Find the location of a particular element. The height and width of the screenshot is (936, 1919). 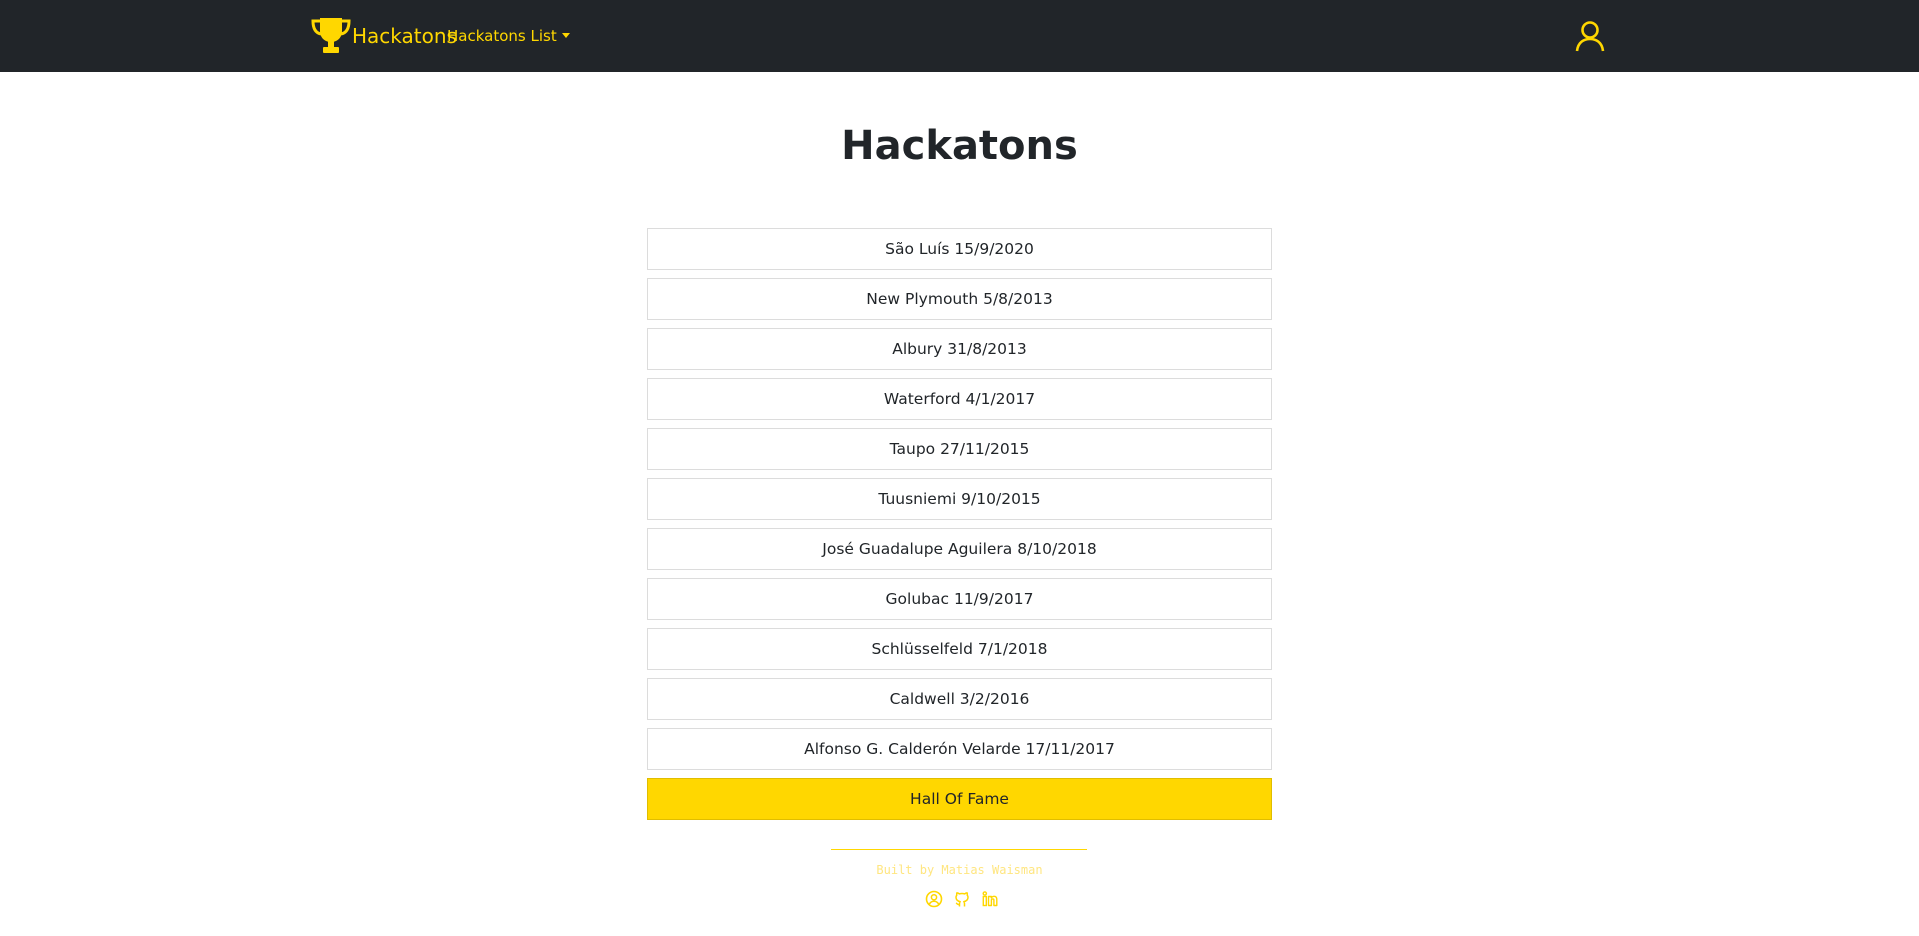

footer-divider is located at coordinates (959, 849).